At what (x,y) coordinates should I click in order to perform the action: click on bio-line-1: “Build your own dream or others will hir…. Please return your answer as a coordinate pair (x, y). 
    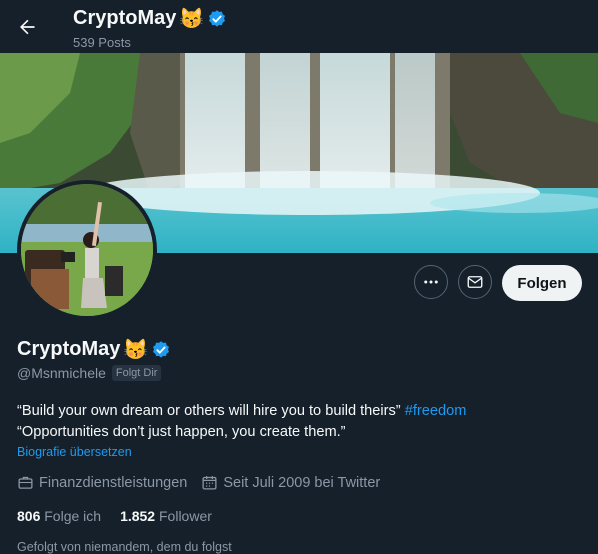
    Looking at the image, I should click on (241, 411).